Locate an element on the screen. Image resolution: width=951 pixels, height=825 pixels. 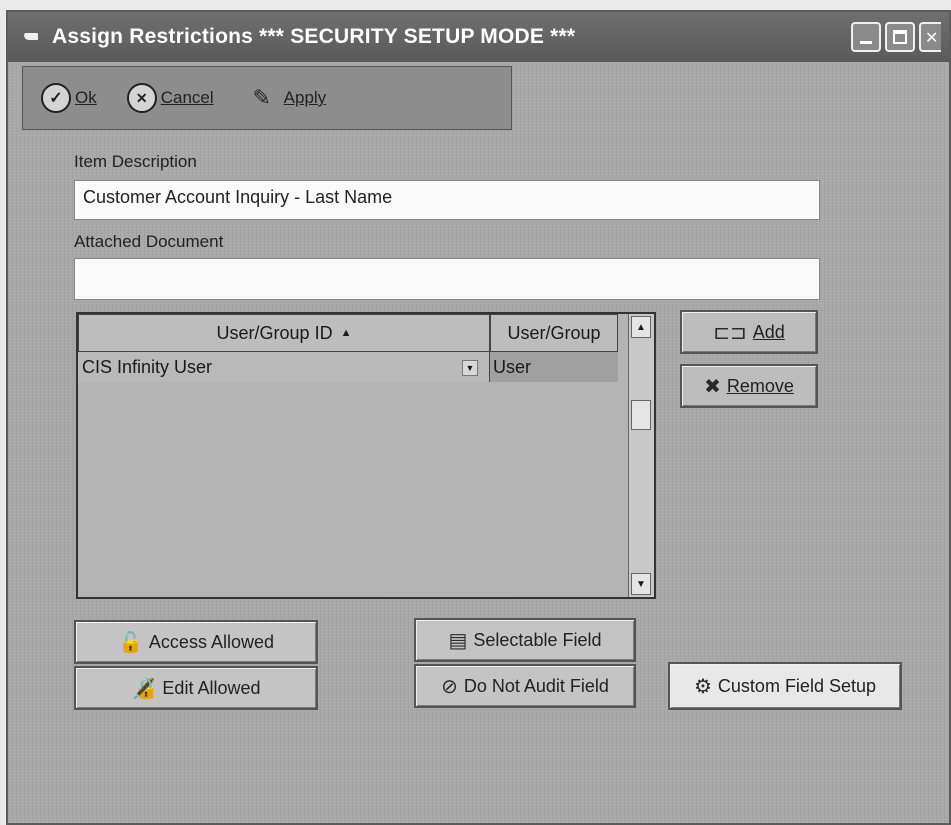
custom-field-setup-label: Custom Field Setup is located at coordinates (796, 685).